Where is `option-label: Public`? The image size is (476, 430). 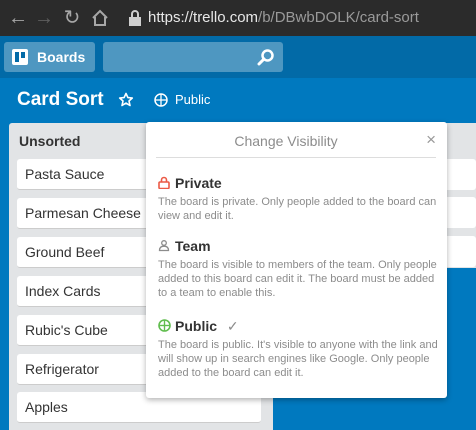 option-label: Public is located at coordinates (196, 326).